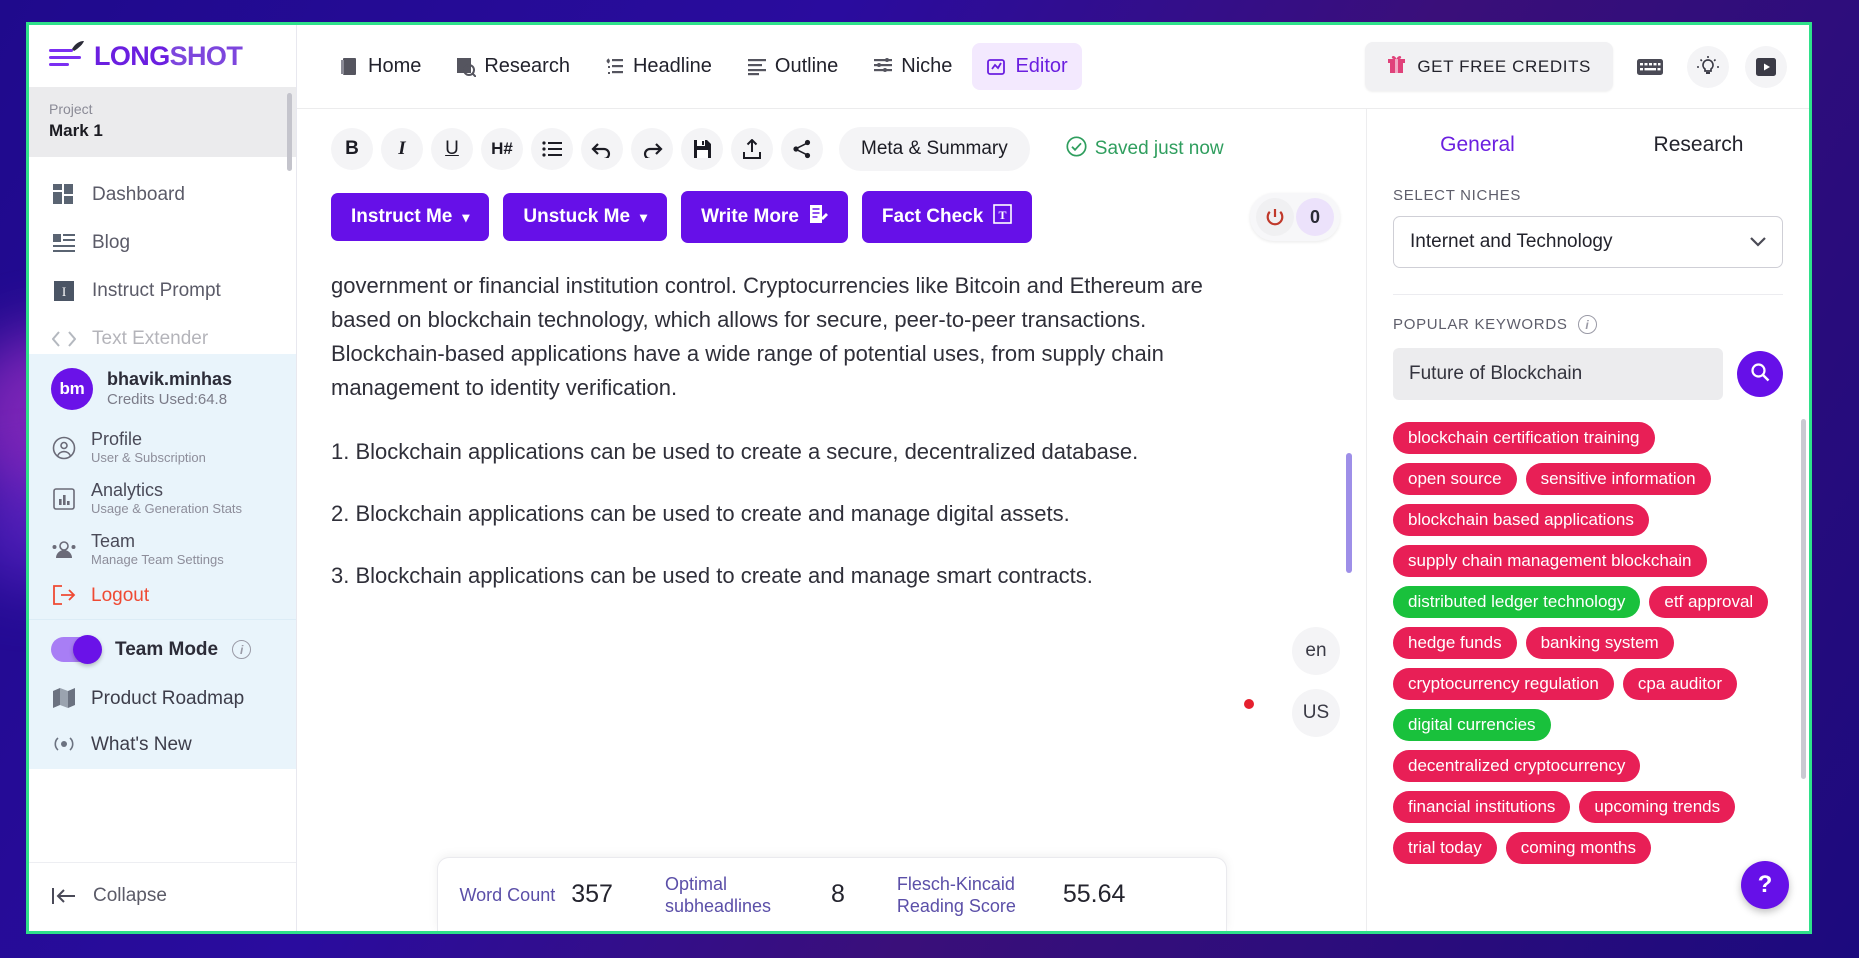 The width and height of the screenshot is (1859, 958). I want to click on sidebar-item-team: Team Manage Team Settings, so click(162, 549).